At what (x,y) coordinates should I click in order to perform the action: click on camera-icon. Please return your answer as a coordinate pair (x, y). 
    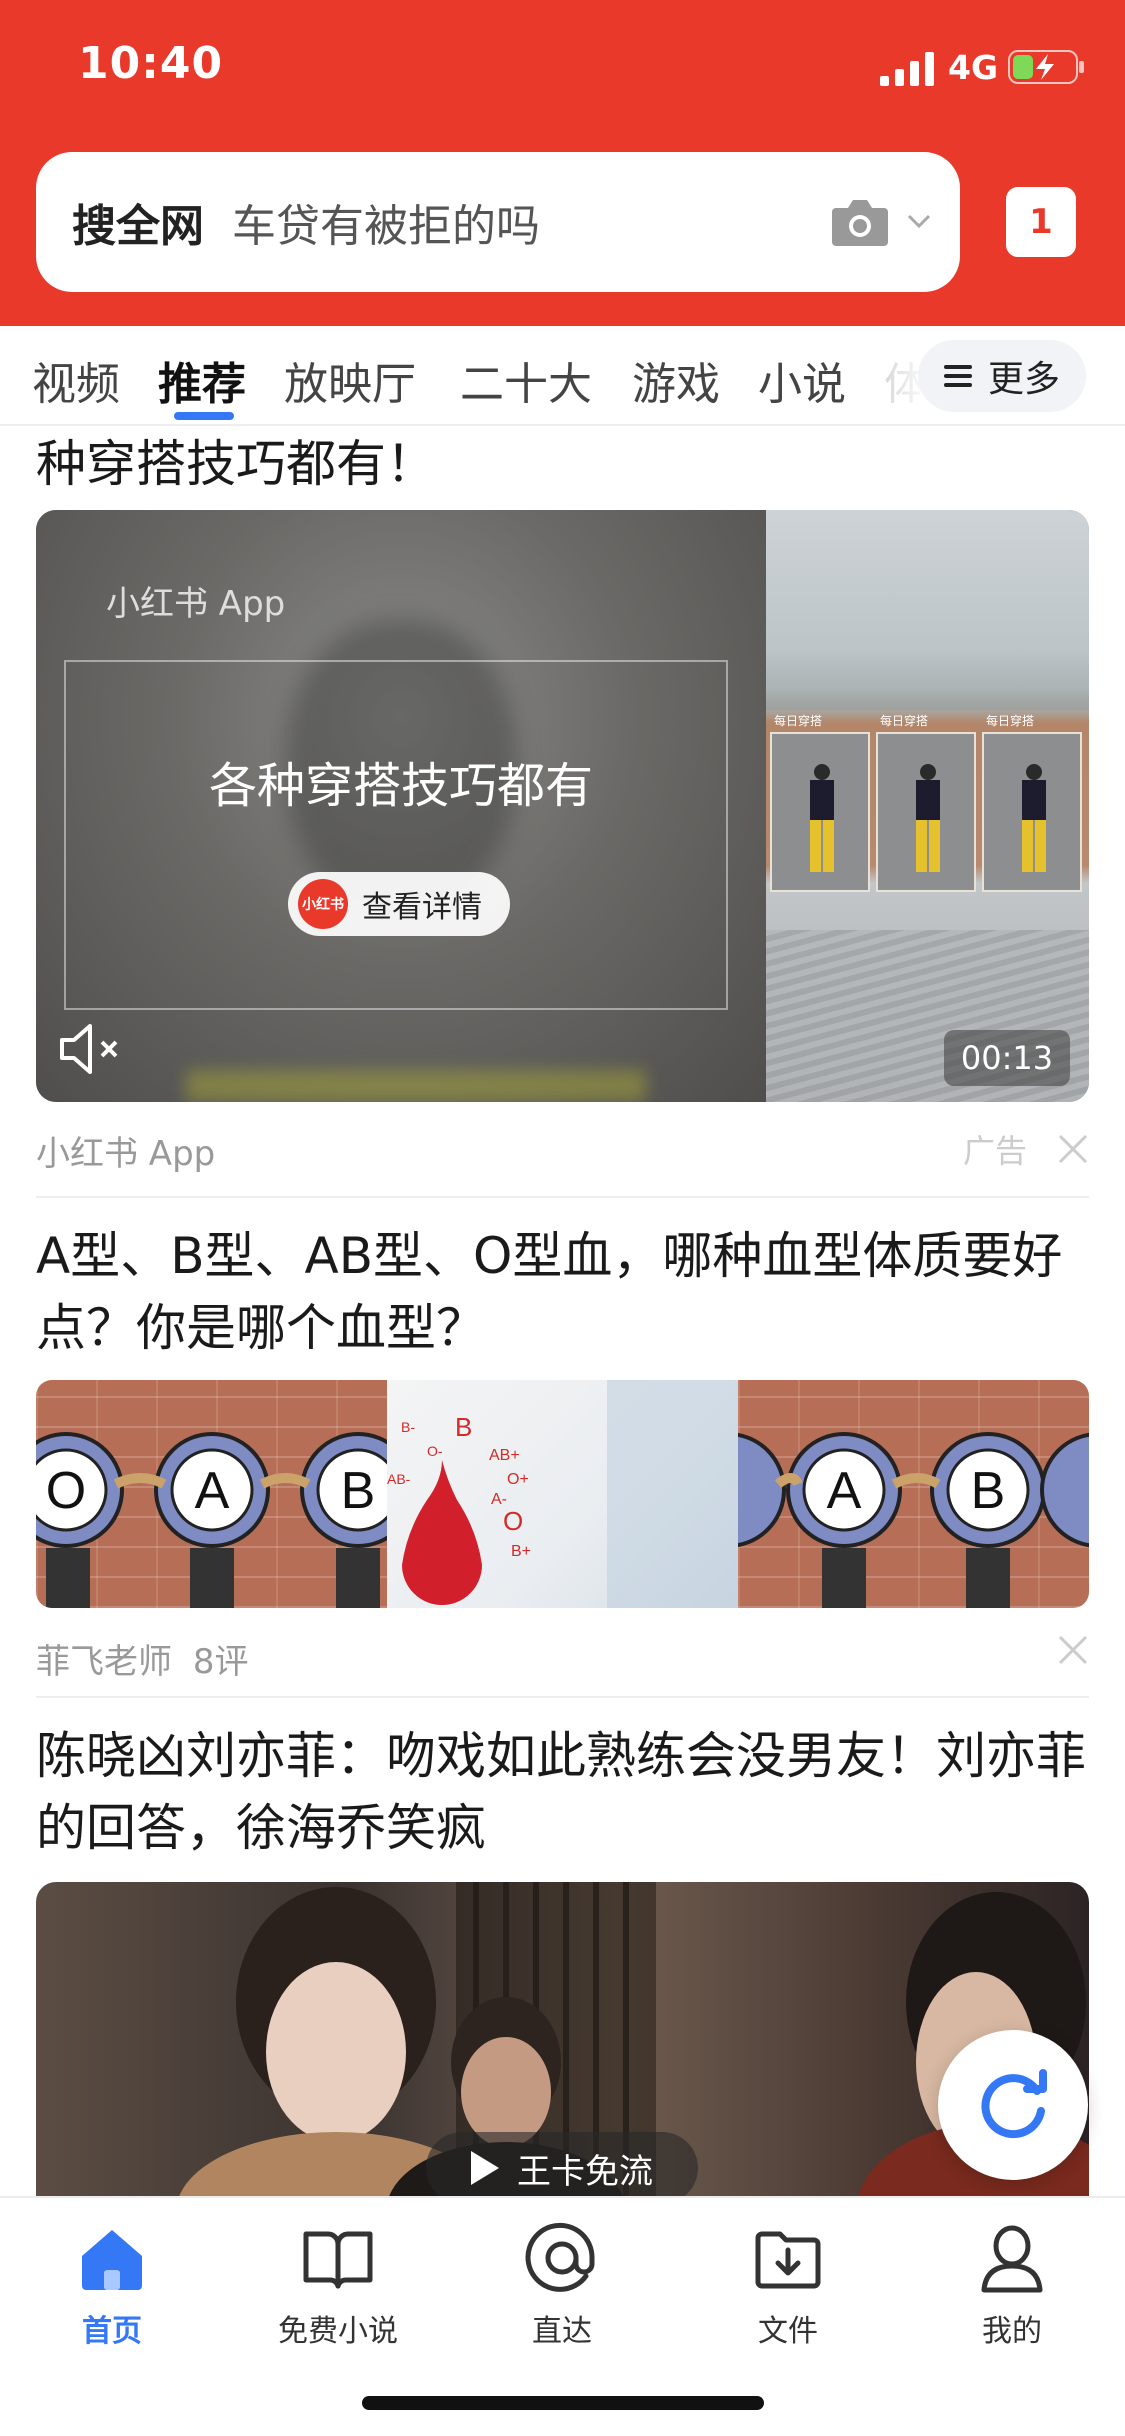
    Looking at the image, I should click on (860, 222).